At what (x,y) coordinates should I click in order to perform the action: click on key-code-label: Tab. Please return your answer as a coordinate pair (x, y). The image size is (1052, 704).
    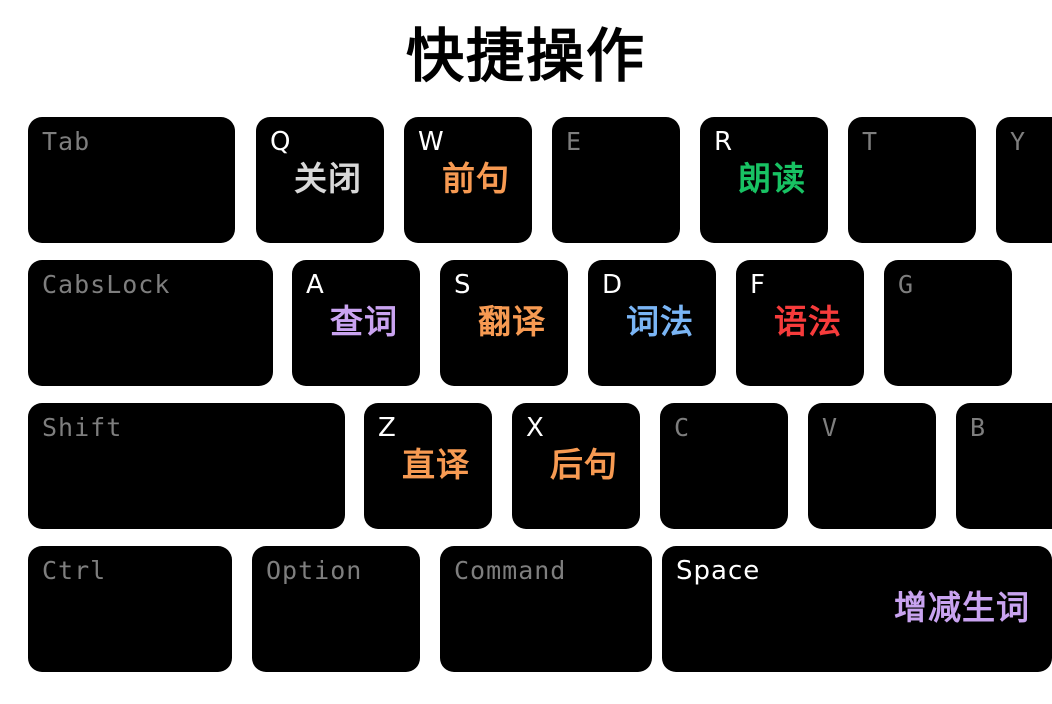
    Looking at the image, I should click on (66, 141).